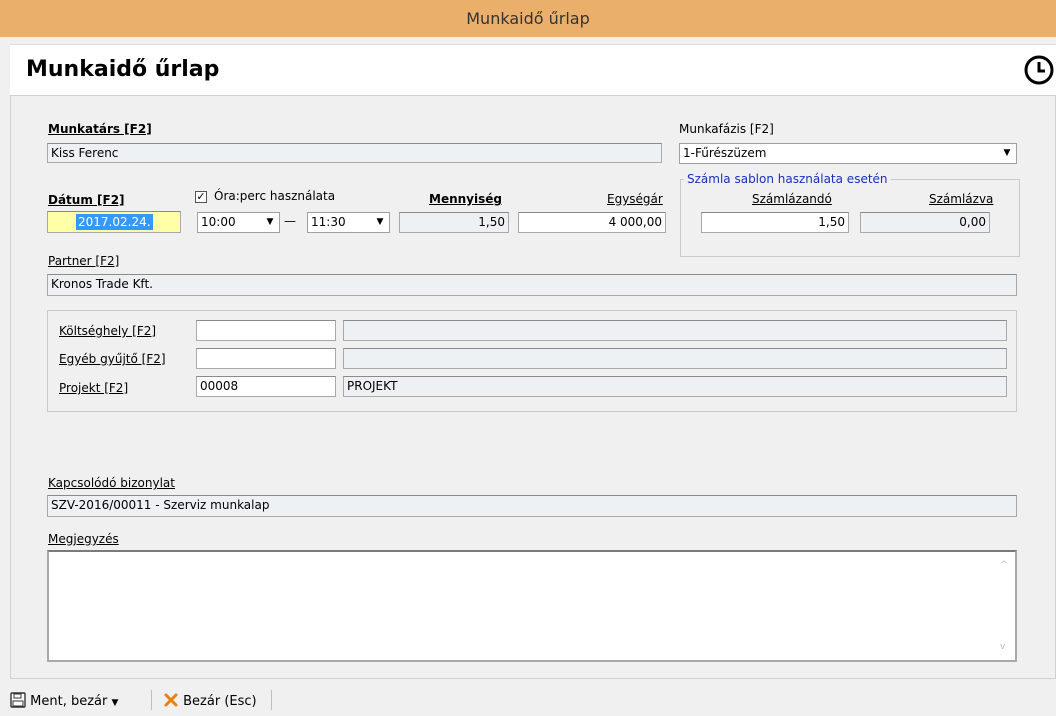 Image resolution: width=1056 pixels, height=716 pixels. I want to click on window-title: Munkaidő űrlap, so click(528, 18).